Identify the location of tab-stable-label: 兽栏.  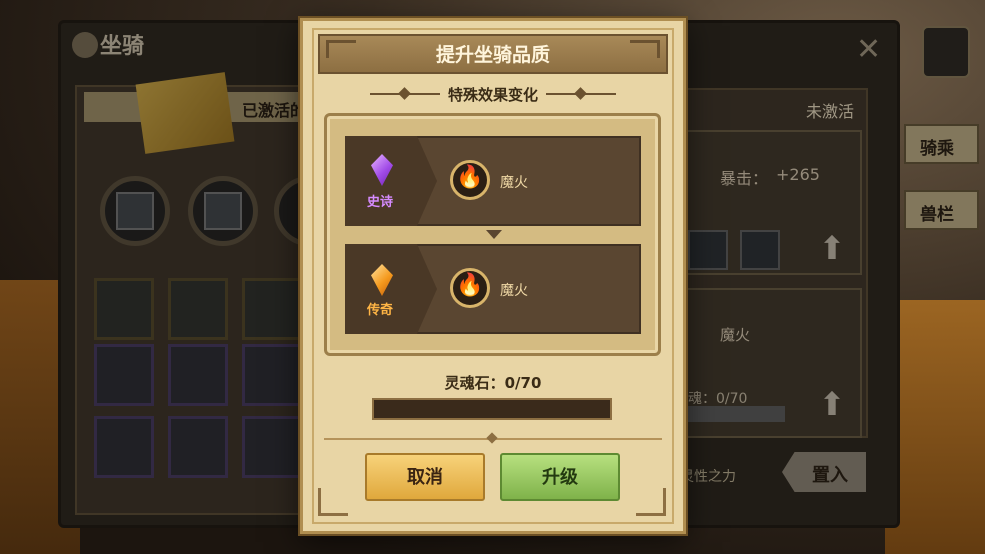
(937, 215).